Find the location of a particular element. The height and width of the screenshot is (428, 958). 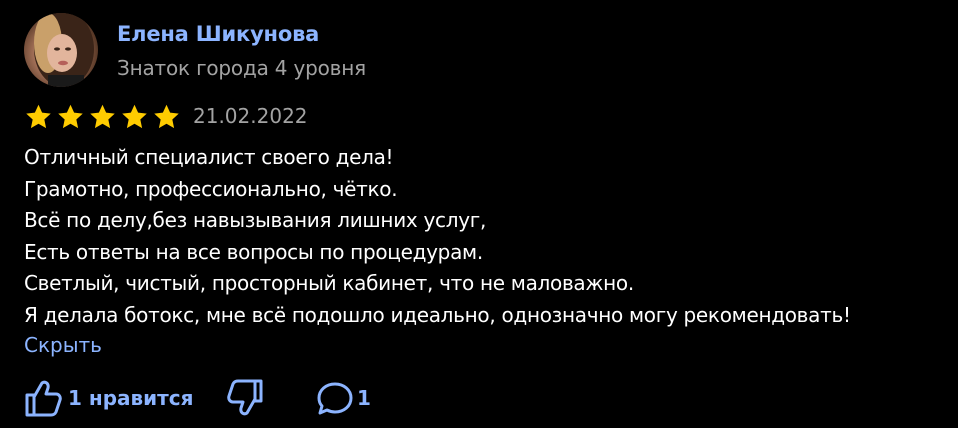

review-text-line: Отличный специалист своего дела! is located at coordinates (209, 157).